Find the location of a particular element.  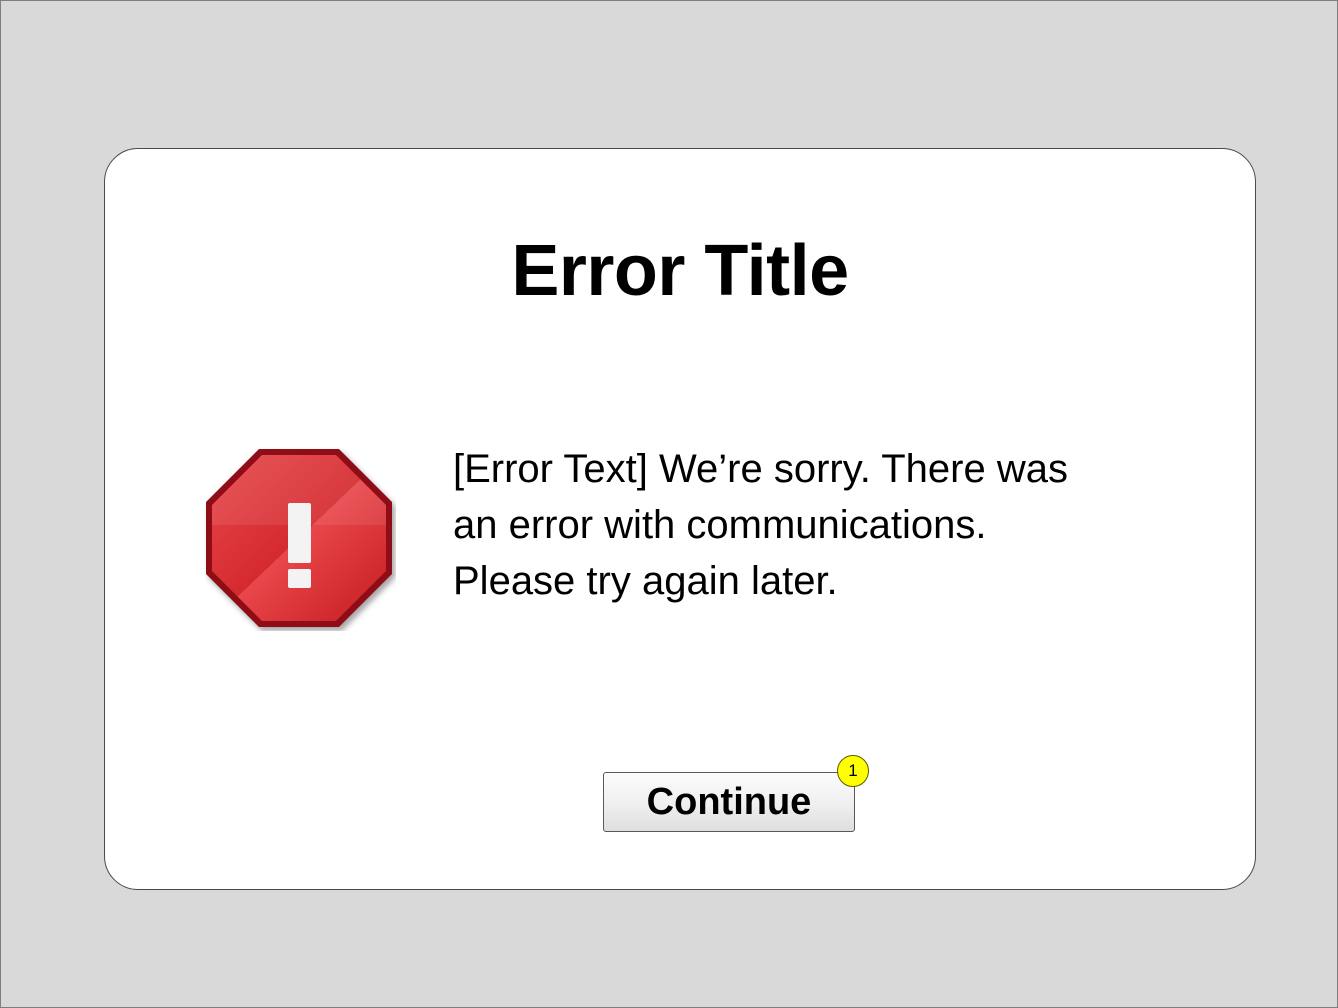

error-message-line: [Error Text] We’re sorry. There was is located at coordinates (760, 469).